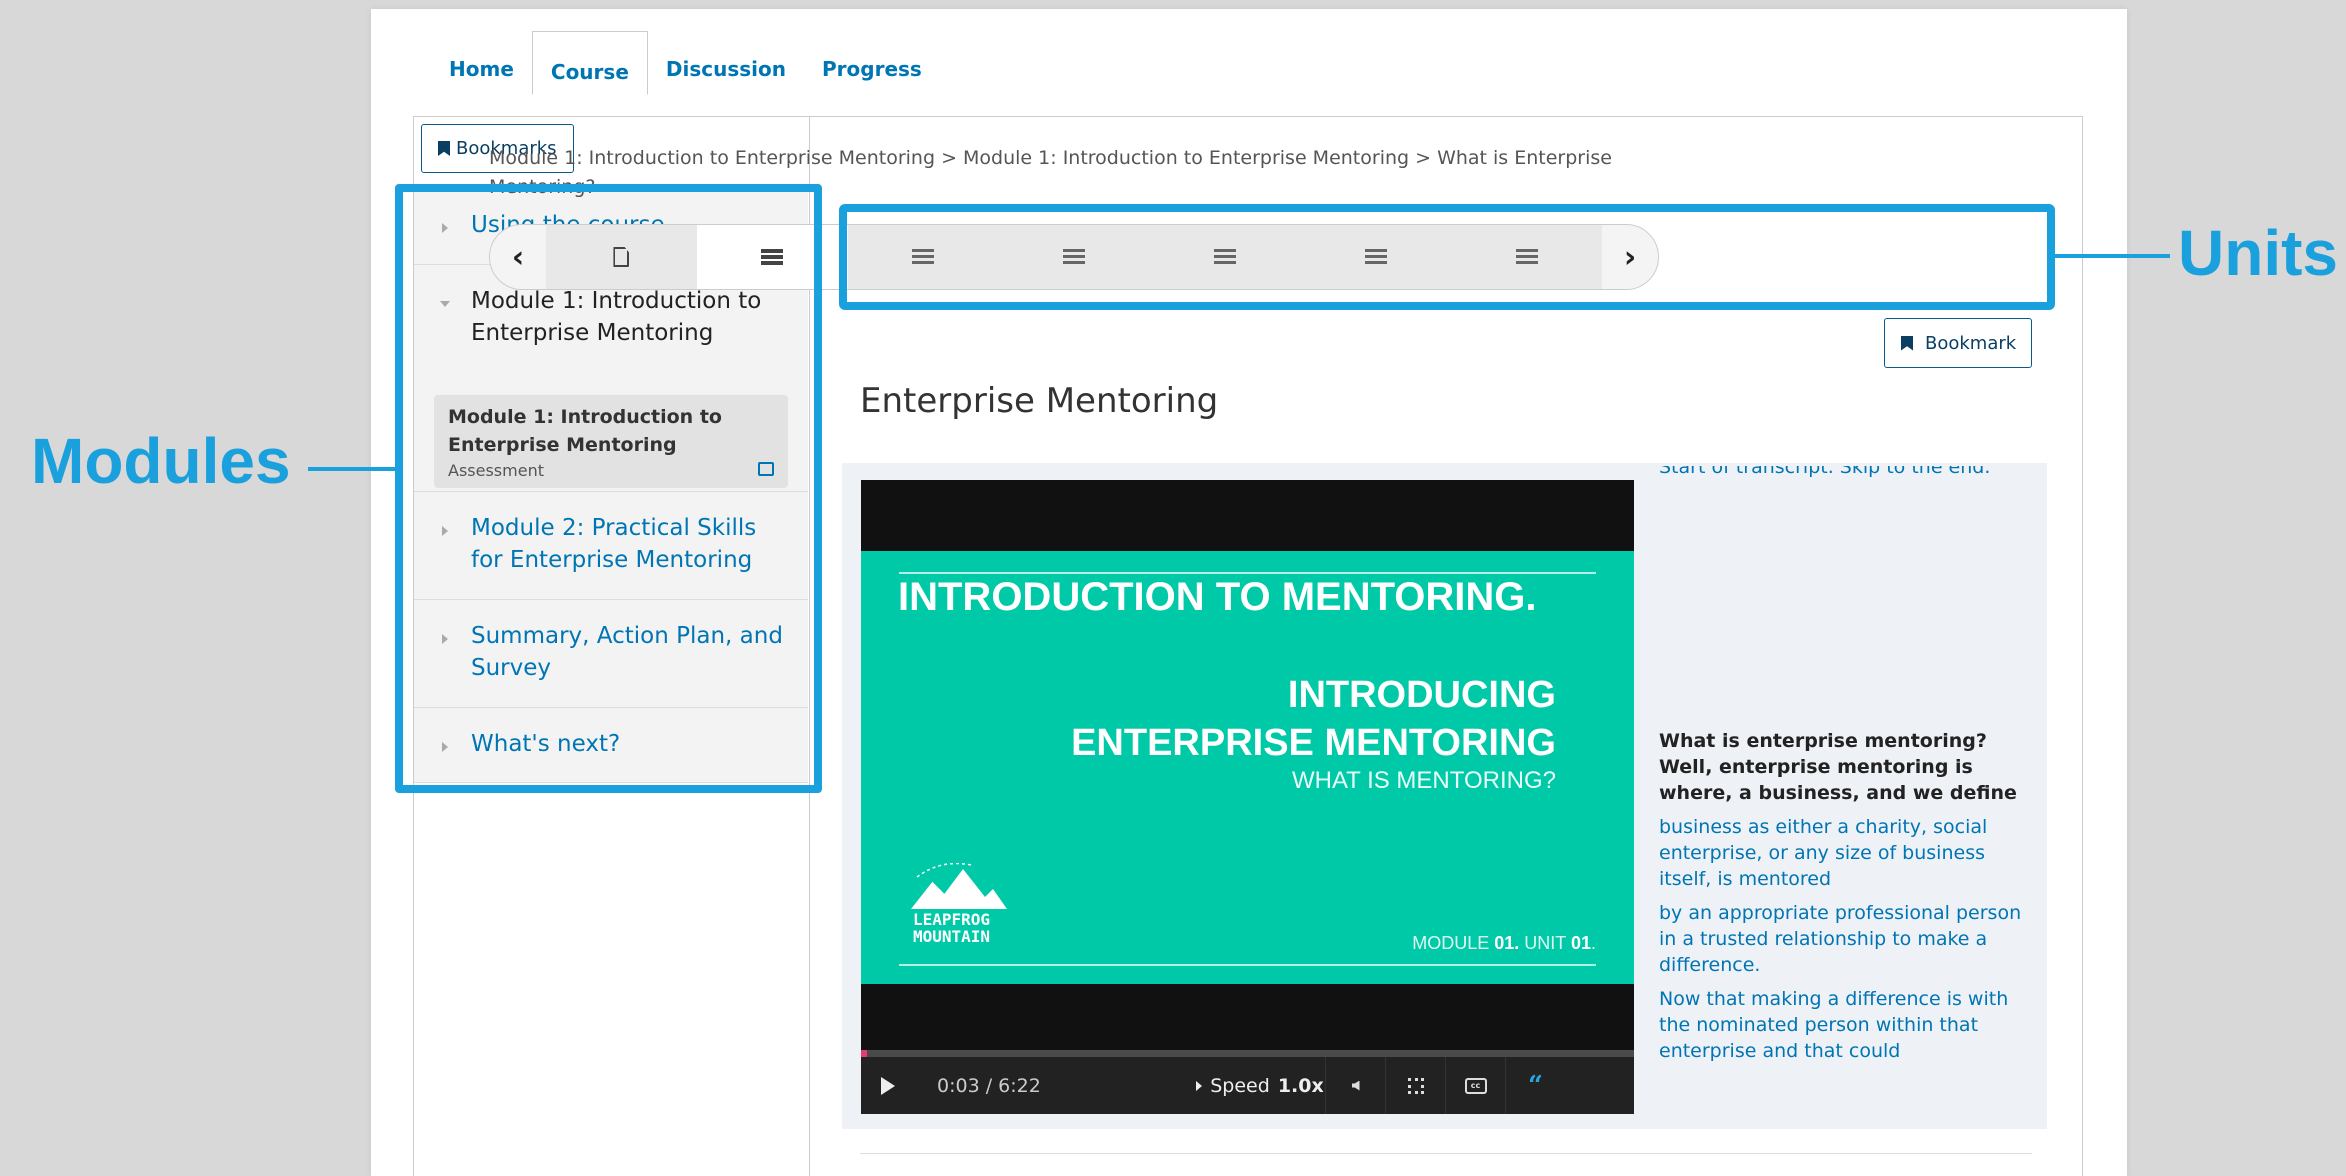  I want to click on quote-icon: “, so click(1535, 1085).